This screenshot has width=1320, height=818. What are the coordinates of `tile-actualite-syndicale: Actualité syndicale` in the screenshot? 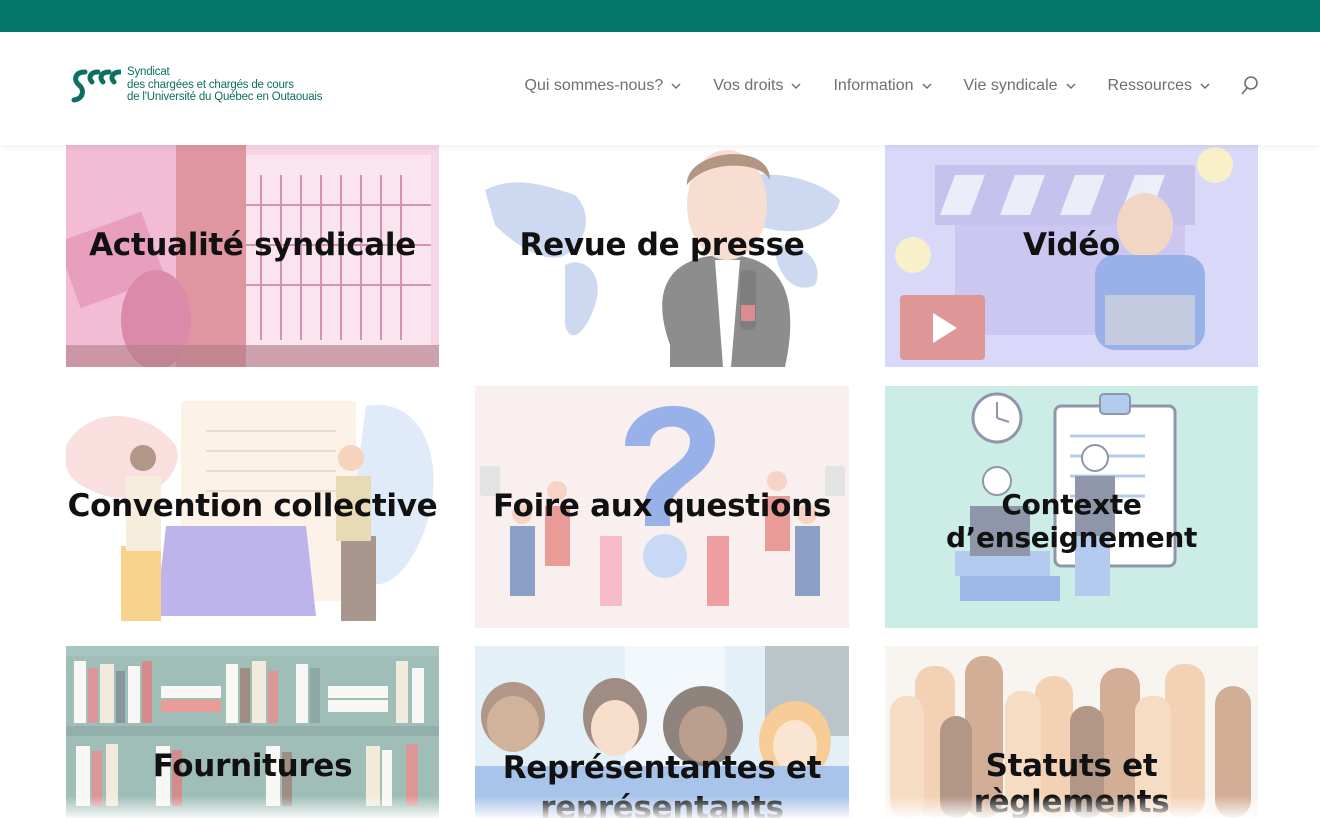 It's located at (252, 256).